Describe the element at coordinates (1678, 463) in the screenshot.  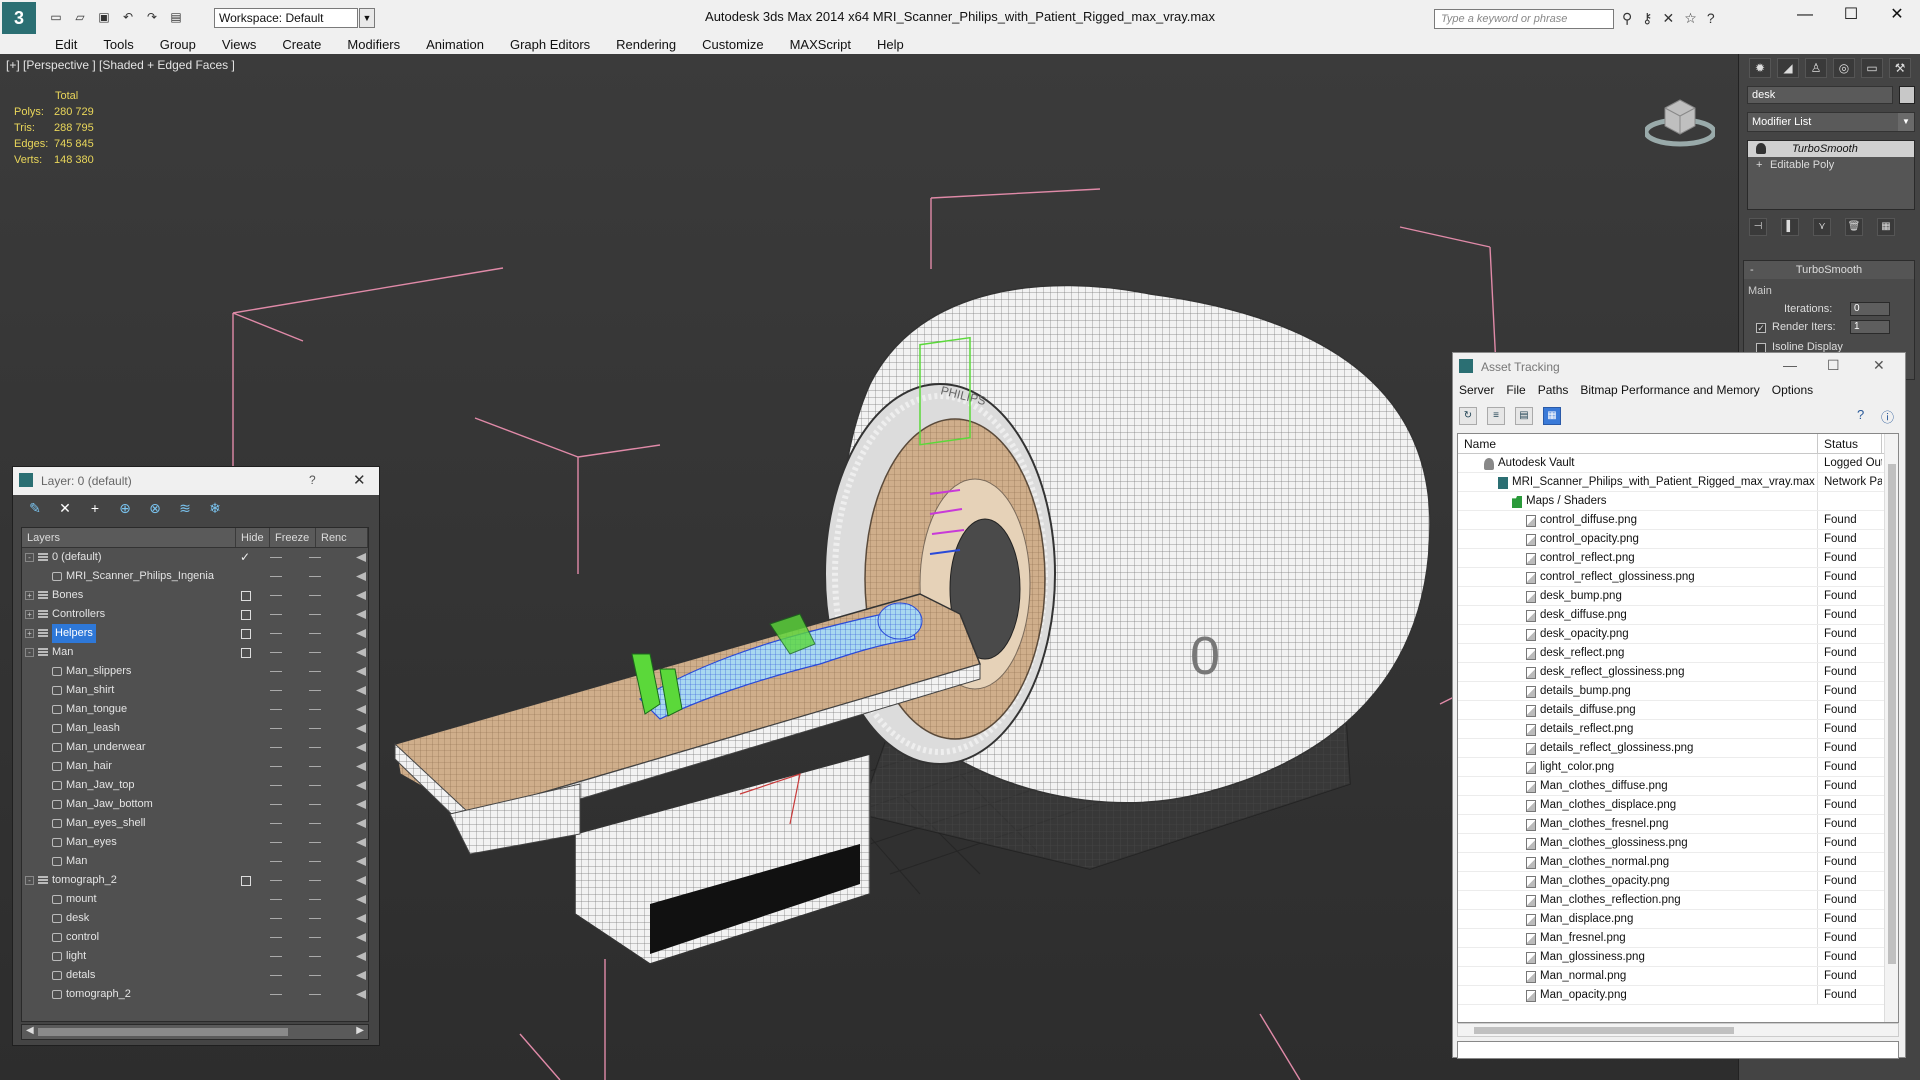
I see `asset-row: Autodesk Vault Logged Out` at that location.